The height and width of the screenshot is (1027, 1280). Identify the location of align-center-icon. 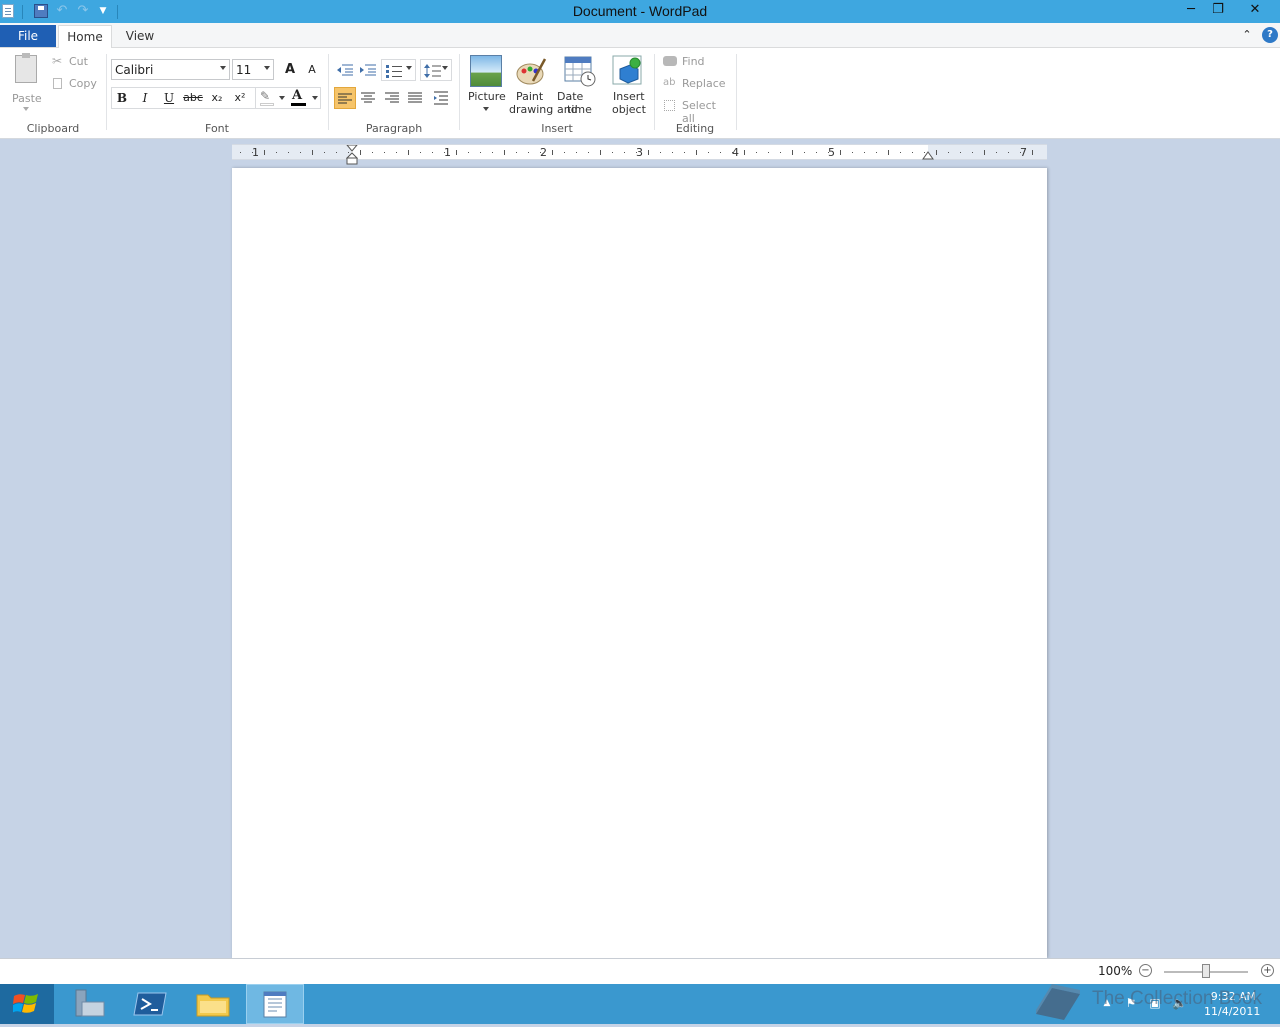
(368, 98).